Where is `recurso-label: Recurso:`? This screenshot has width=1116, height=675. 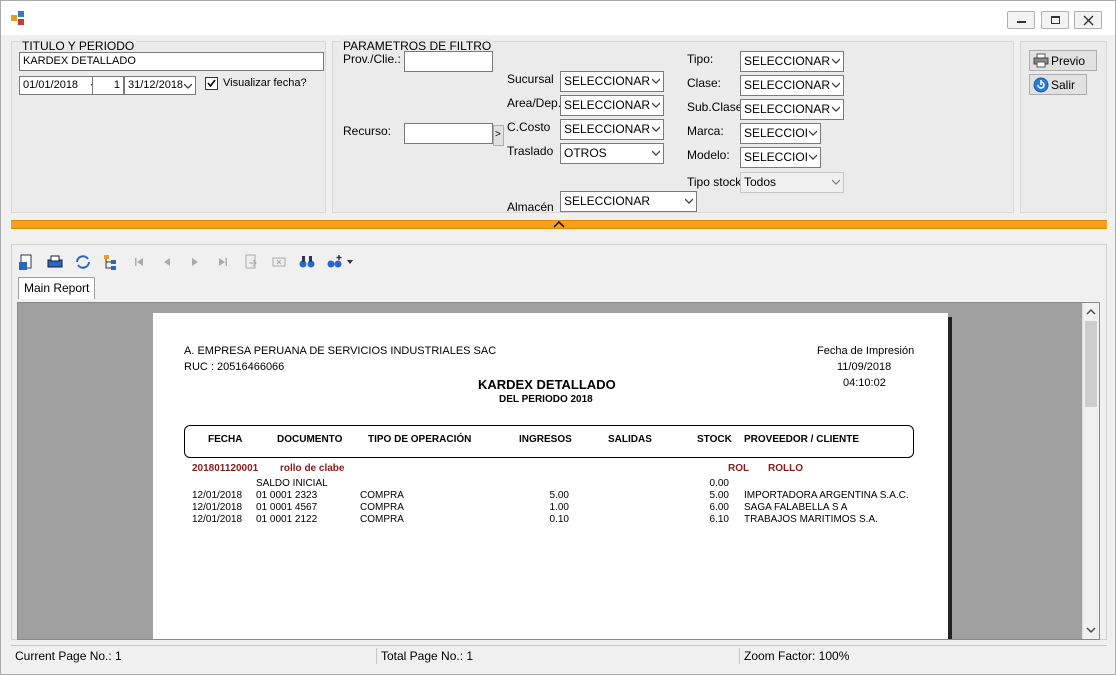
recurso-label: Recurso: is located at coordinates (367, 131).